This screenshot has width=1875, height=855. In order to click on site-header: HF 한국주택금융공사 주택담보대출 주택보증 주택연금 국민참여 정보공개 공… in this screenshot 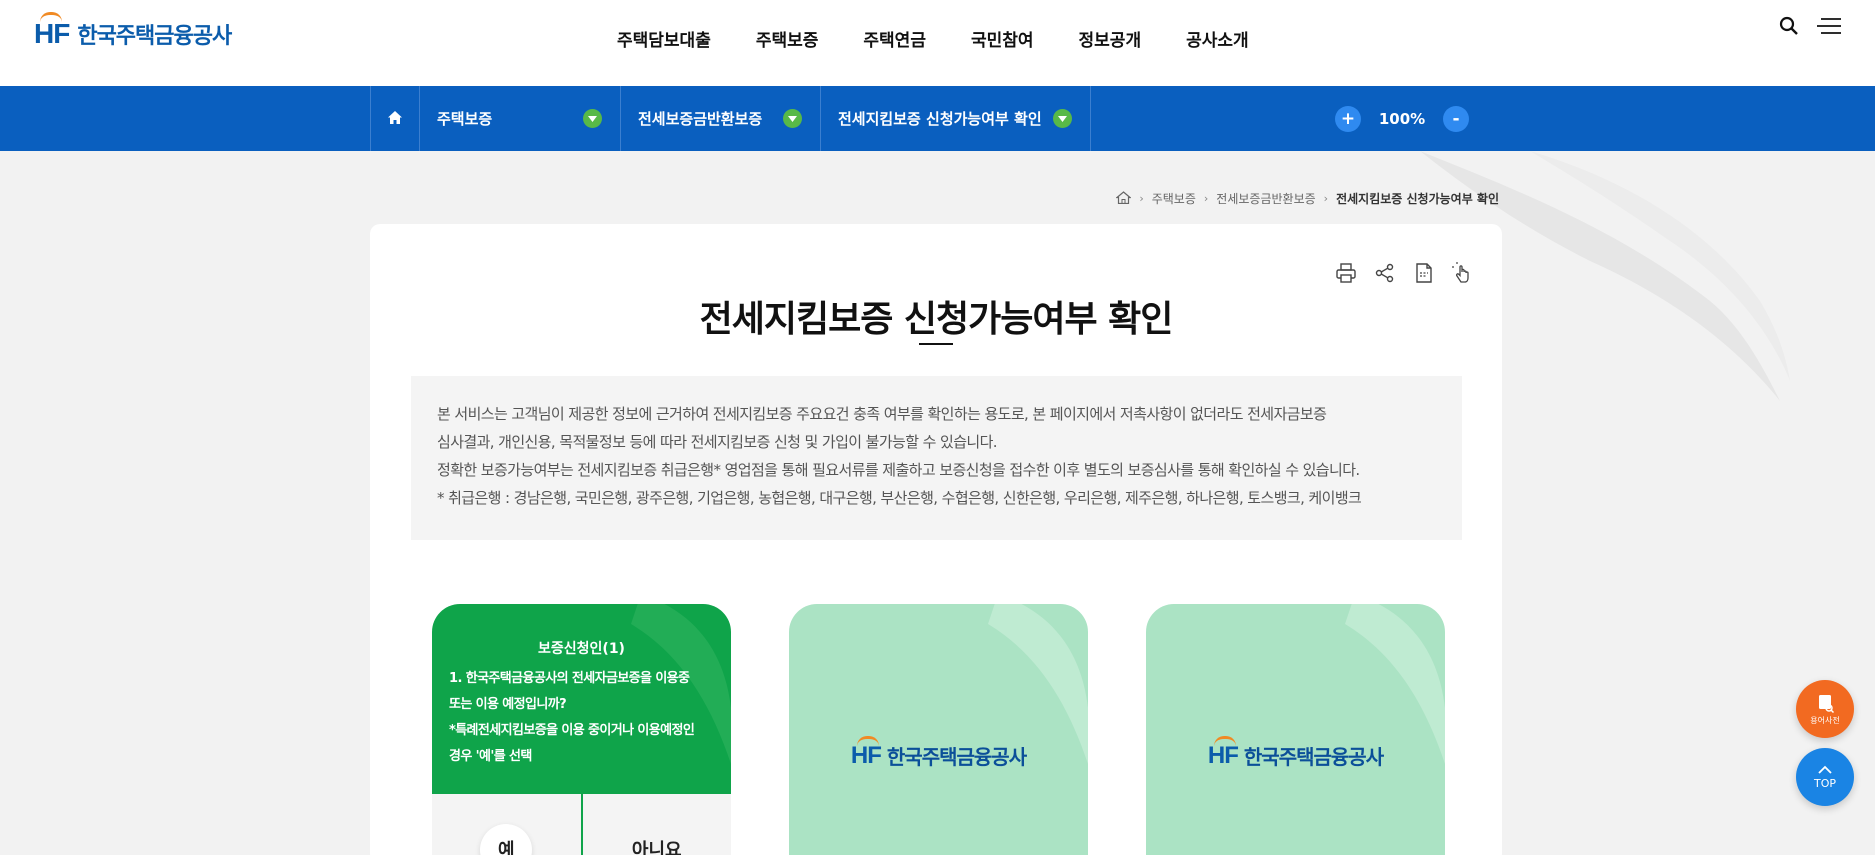, I will do `click(937, 43)`.